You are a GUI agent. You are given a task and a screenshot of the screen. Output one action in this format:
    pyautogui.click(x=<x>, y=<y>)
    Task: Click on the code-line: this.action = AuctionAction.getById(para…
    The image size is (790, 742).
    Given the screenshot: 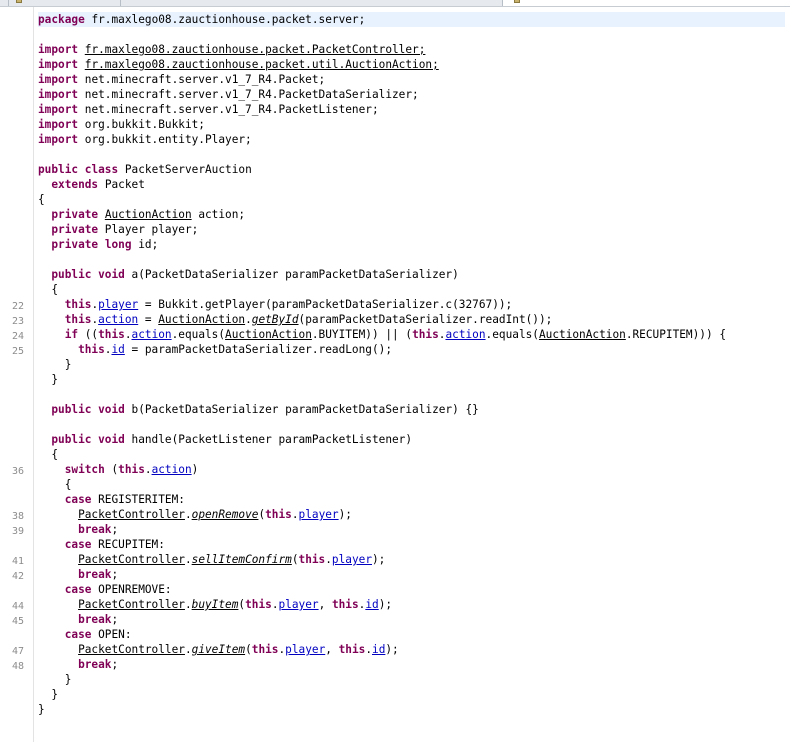 What is the action you would take?
    pyautogui.click(x=308, y=319)
    